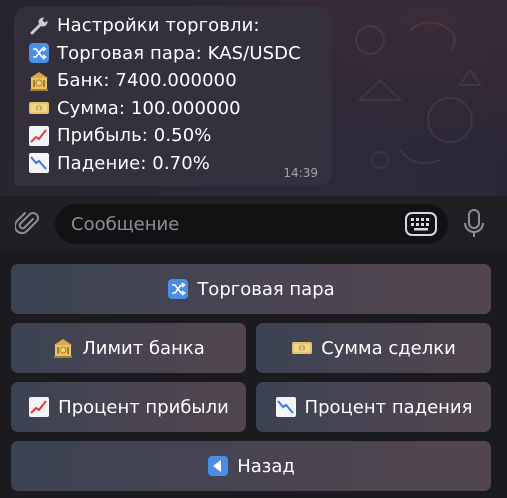 This screenshot has height=498, width=507. I want to click on trade-amount-button: $ Сумма сделки, so click(373, 348).